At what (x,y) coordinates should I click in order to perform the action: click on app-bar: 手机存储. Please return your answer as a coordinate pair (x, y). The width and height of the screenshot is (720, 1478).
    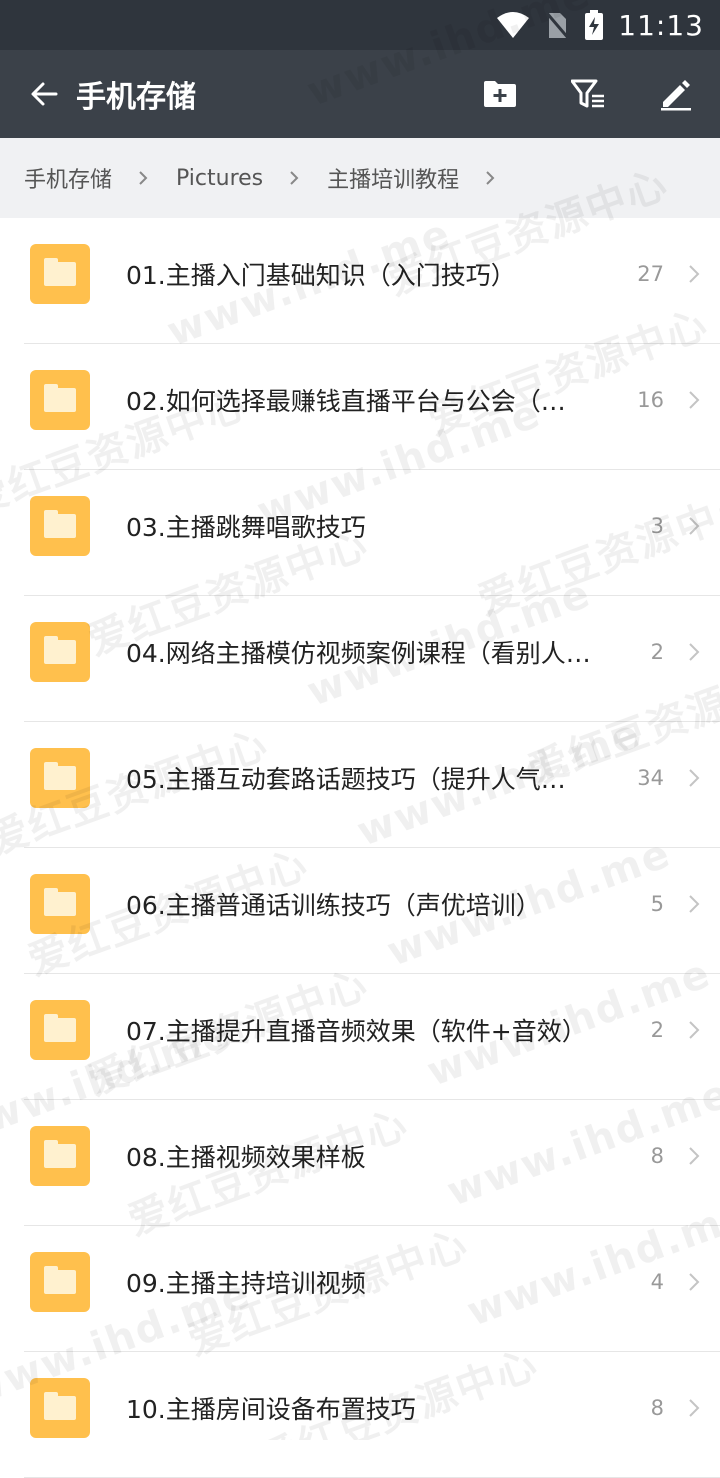
    Looking at the image, I should click on (360, 94).